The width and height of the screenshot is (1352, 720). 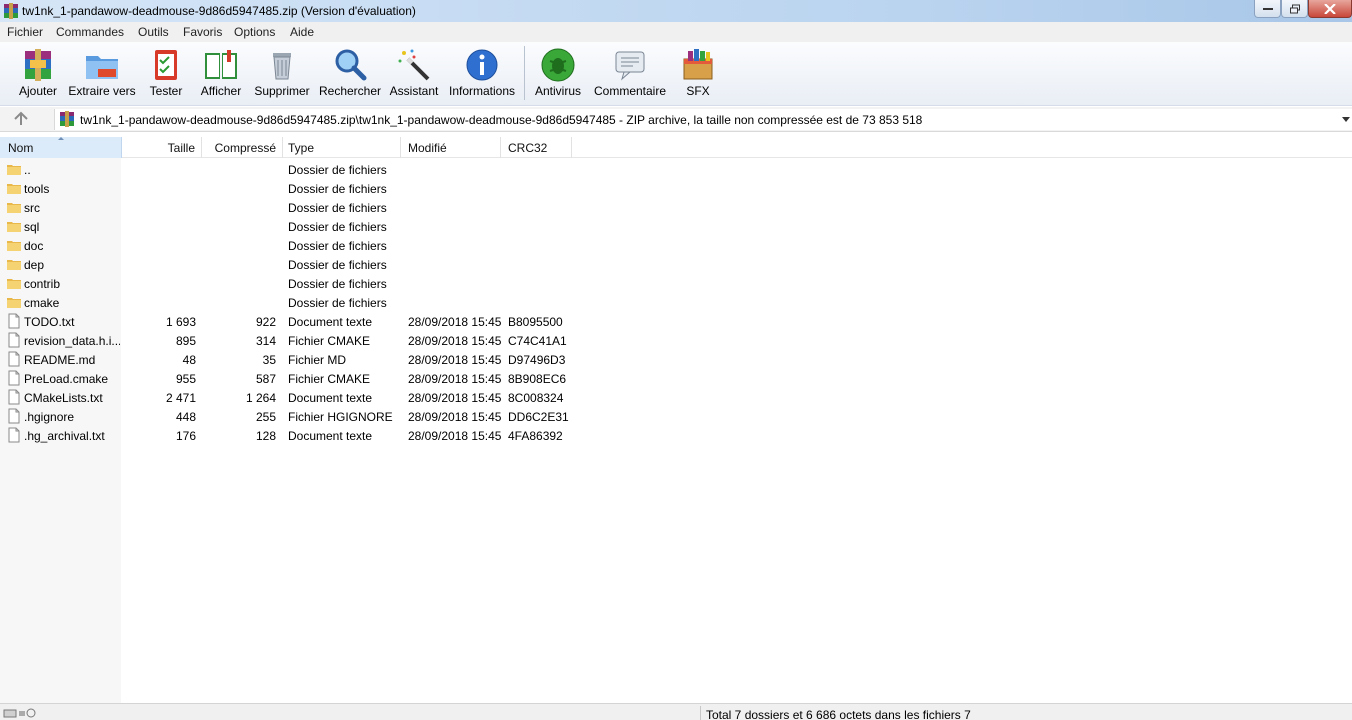 What do you see at coordinates (538, 417) in the screenshot?
I see `file-crc: DD6C2E31` at bounding box center [538, 417].